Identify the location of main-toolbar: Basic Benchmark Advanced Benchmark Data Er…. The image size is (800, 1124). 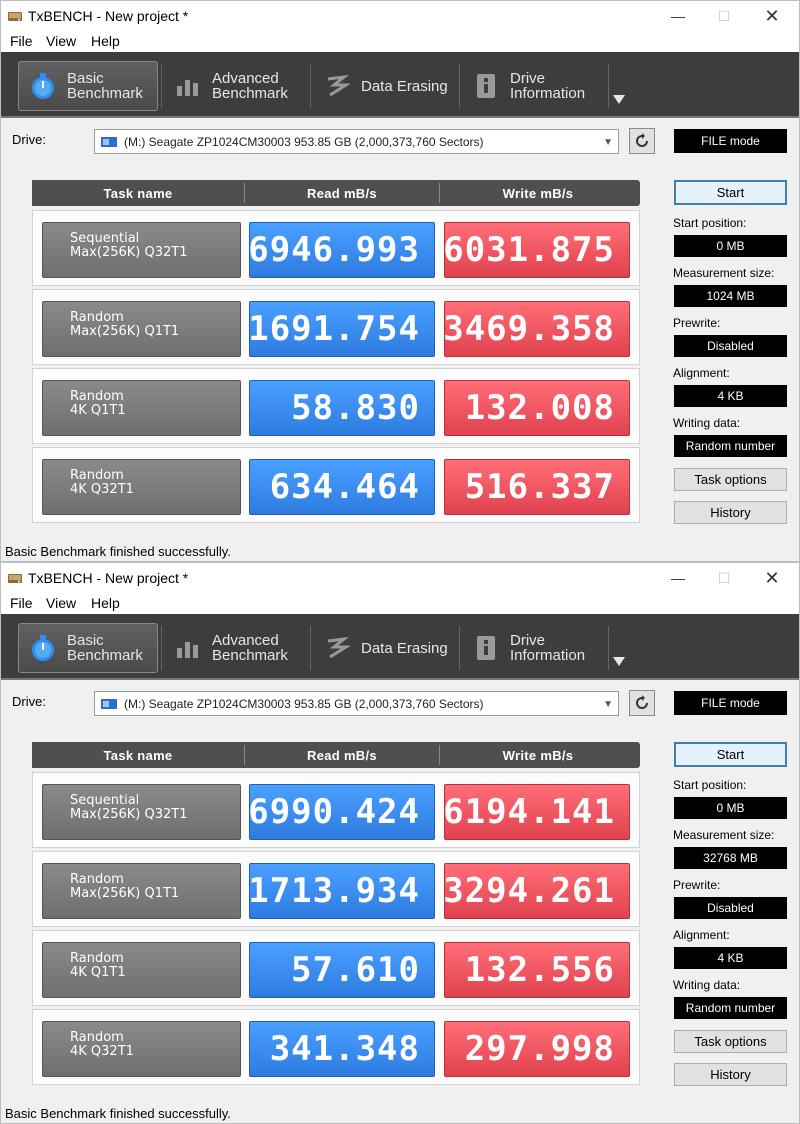
(400, 85).